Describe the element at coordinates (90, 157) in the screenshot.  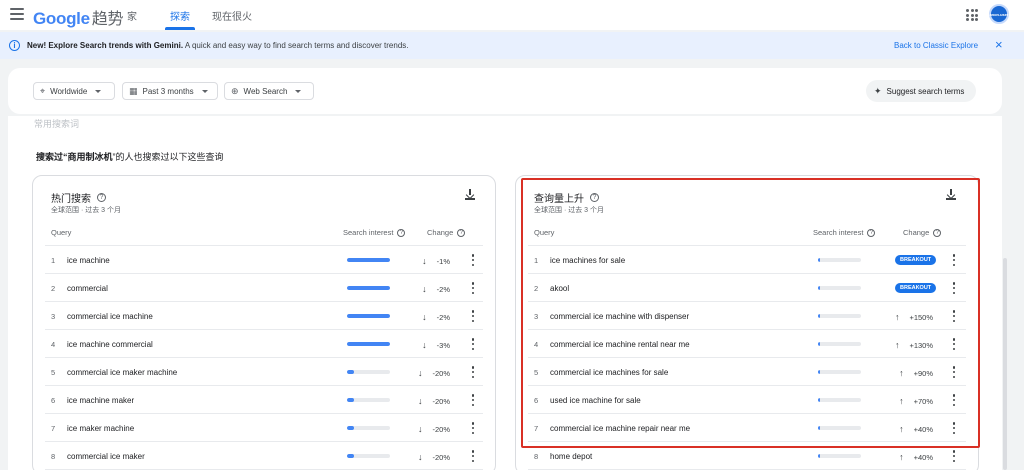
I see `title-term: 商用制冰机` at that location.